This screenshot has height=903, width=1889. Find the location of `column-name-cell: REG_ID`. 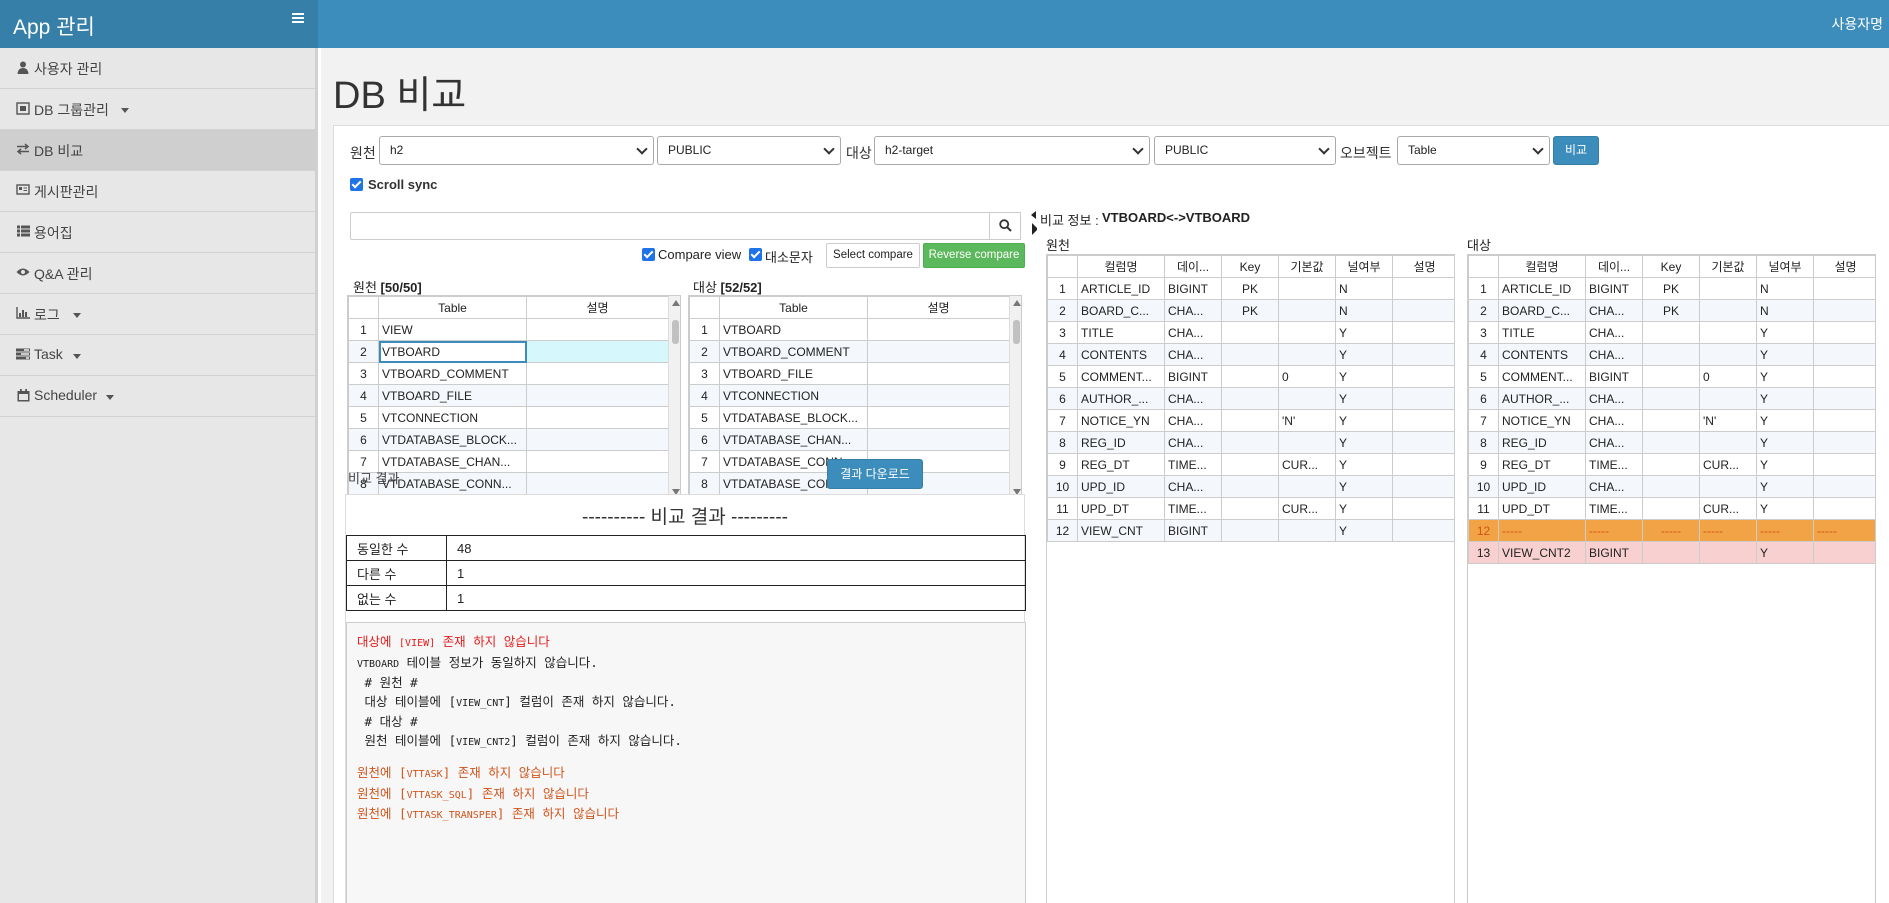

column-name-cell: REG_ID is located at coordinates (1121, 442).